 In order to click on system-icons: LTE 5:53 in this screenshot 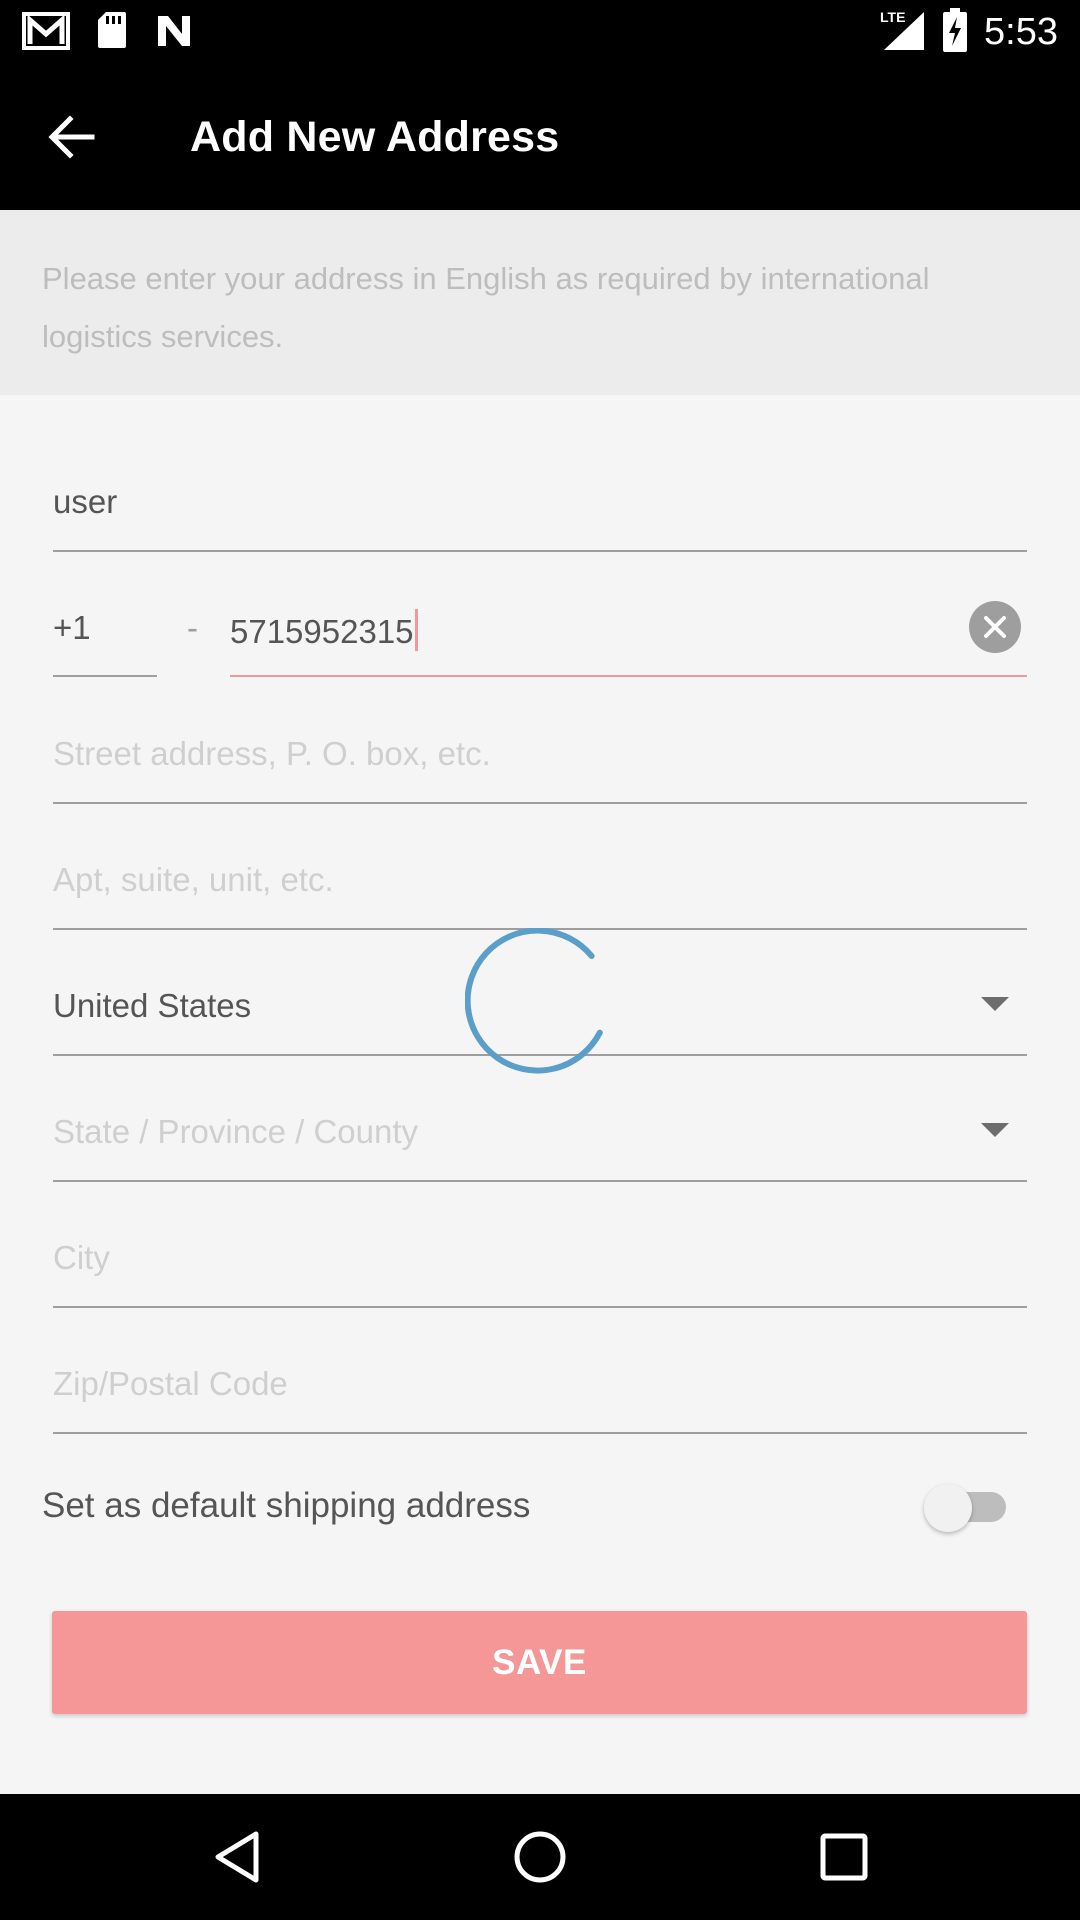, I will do `click(969, 32)`.